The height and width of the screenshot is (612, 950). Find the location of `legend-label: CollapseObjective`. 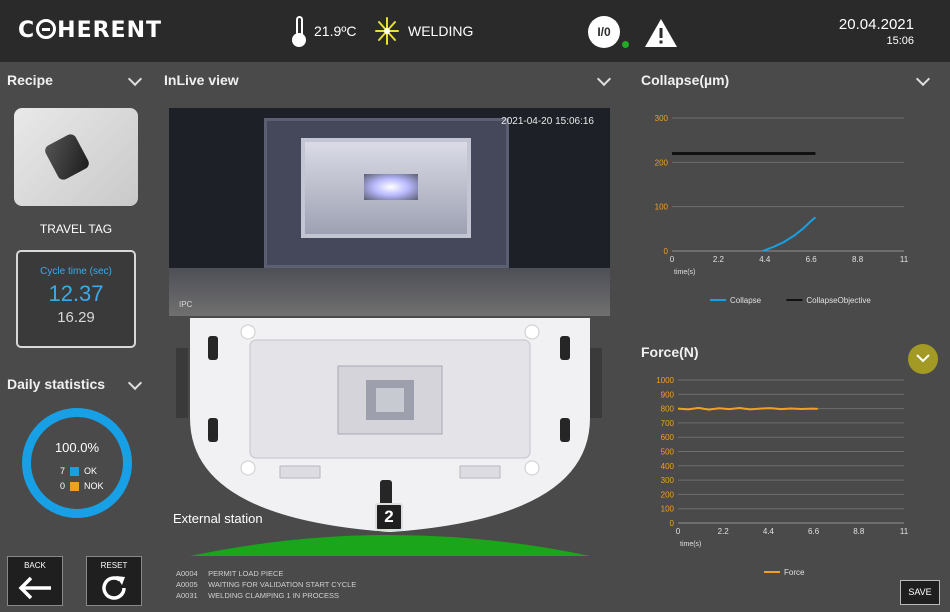

legend-label: CollapseObjective is located at coordinates (838, 300).